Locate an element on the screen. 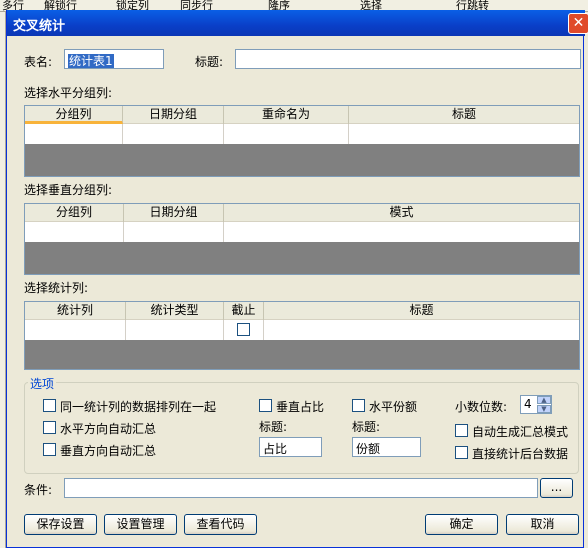  same-stat-together-checkbox is located at coordinates (49, 405).